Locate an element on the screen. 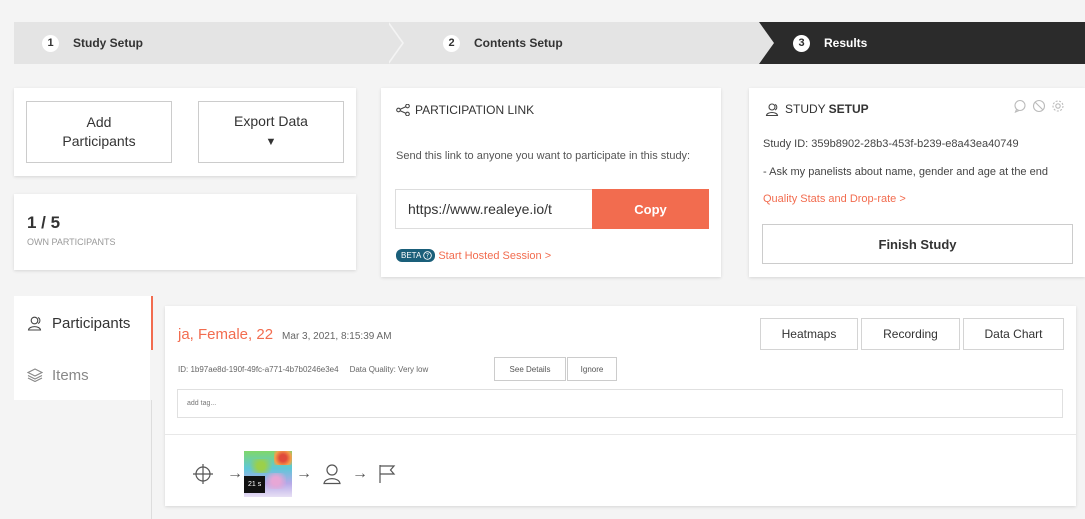 The width and height of the screenshot is (1085, 519). start-hosted-session-link: Start Hosted Session > is located at coordinates (494, 256).